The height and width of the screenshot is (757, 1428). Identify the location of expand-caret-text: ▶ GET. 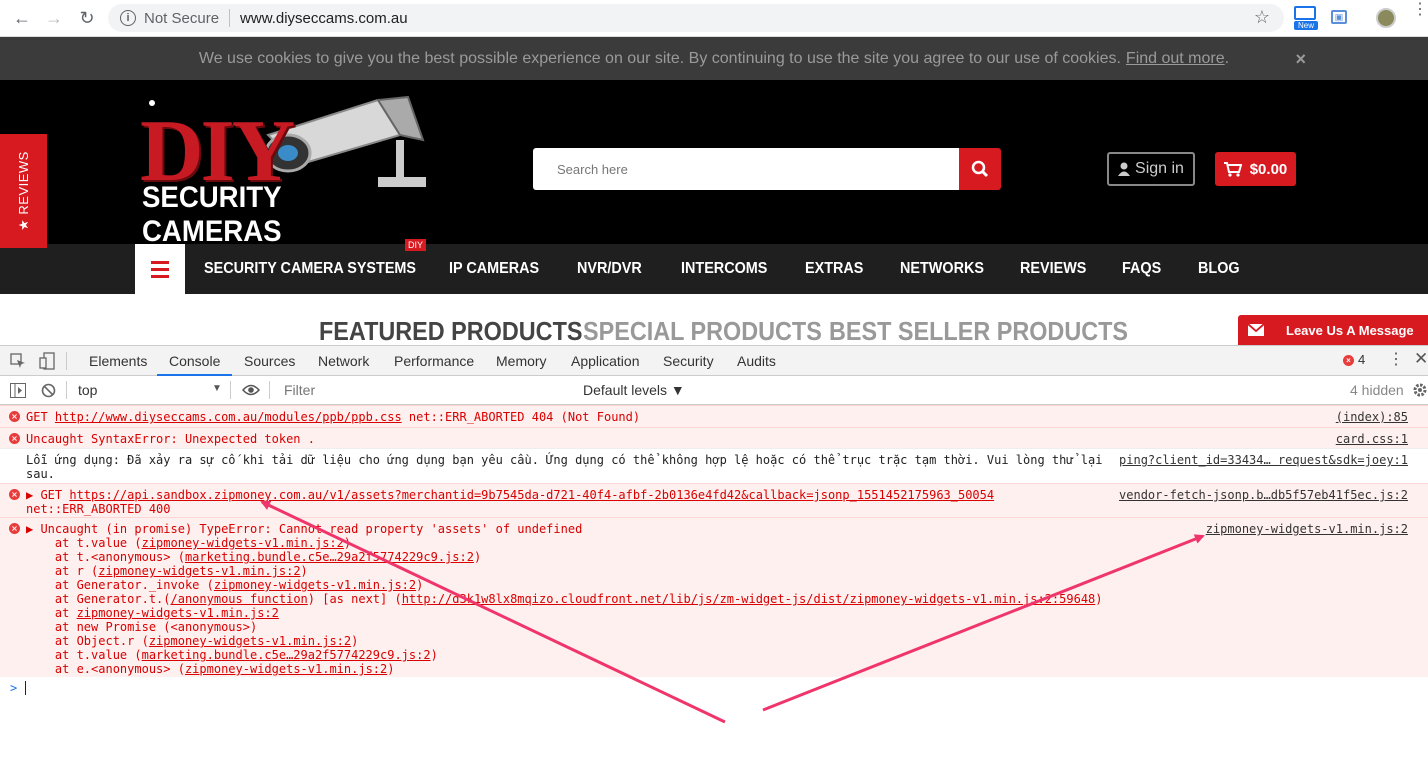
(47, 495).